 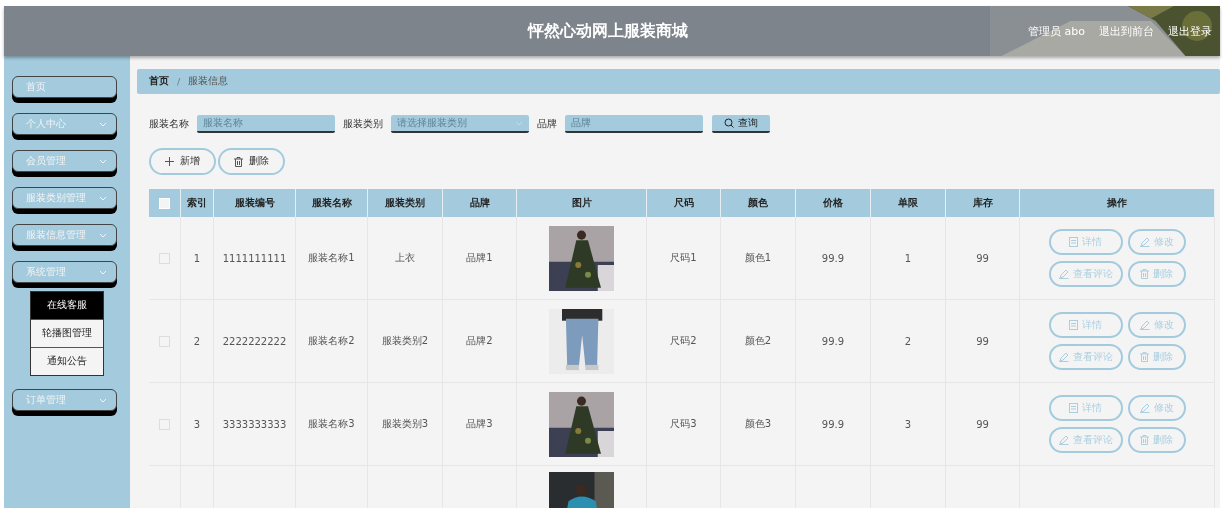 What do you see at coordinates (479, 424) in the screenshot?
I see `table-cell: 品牌3` at bounding box center [479, 424].